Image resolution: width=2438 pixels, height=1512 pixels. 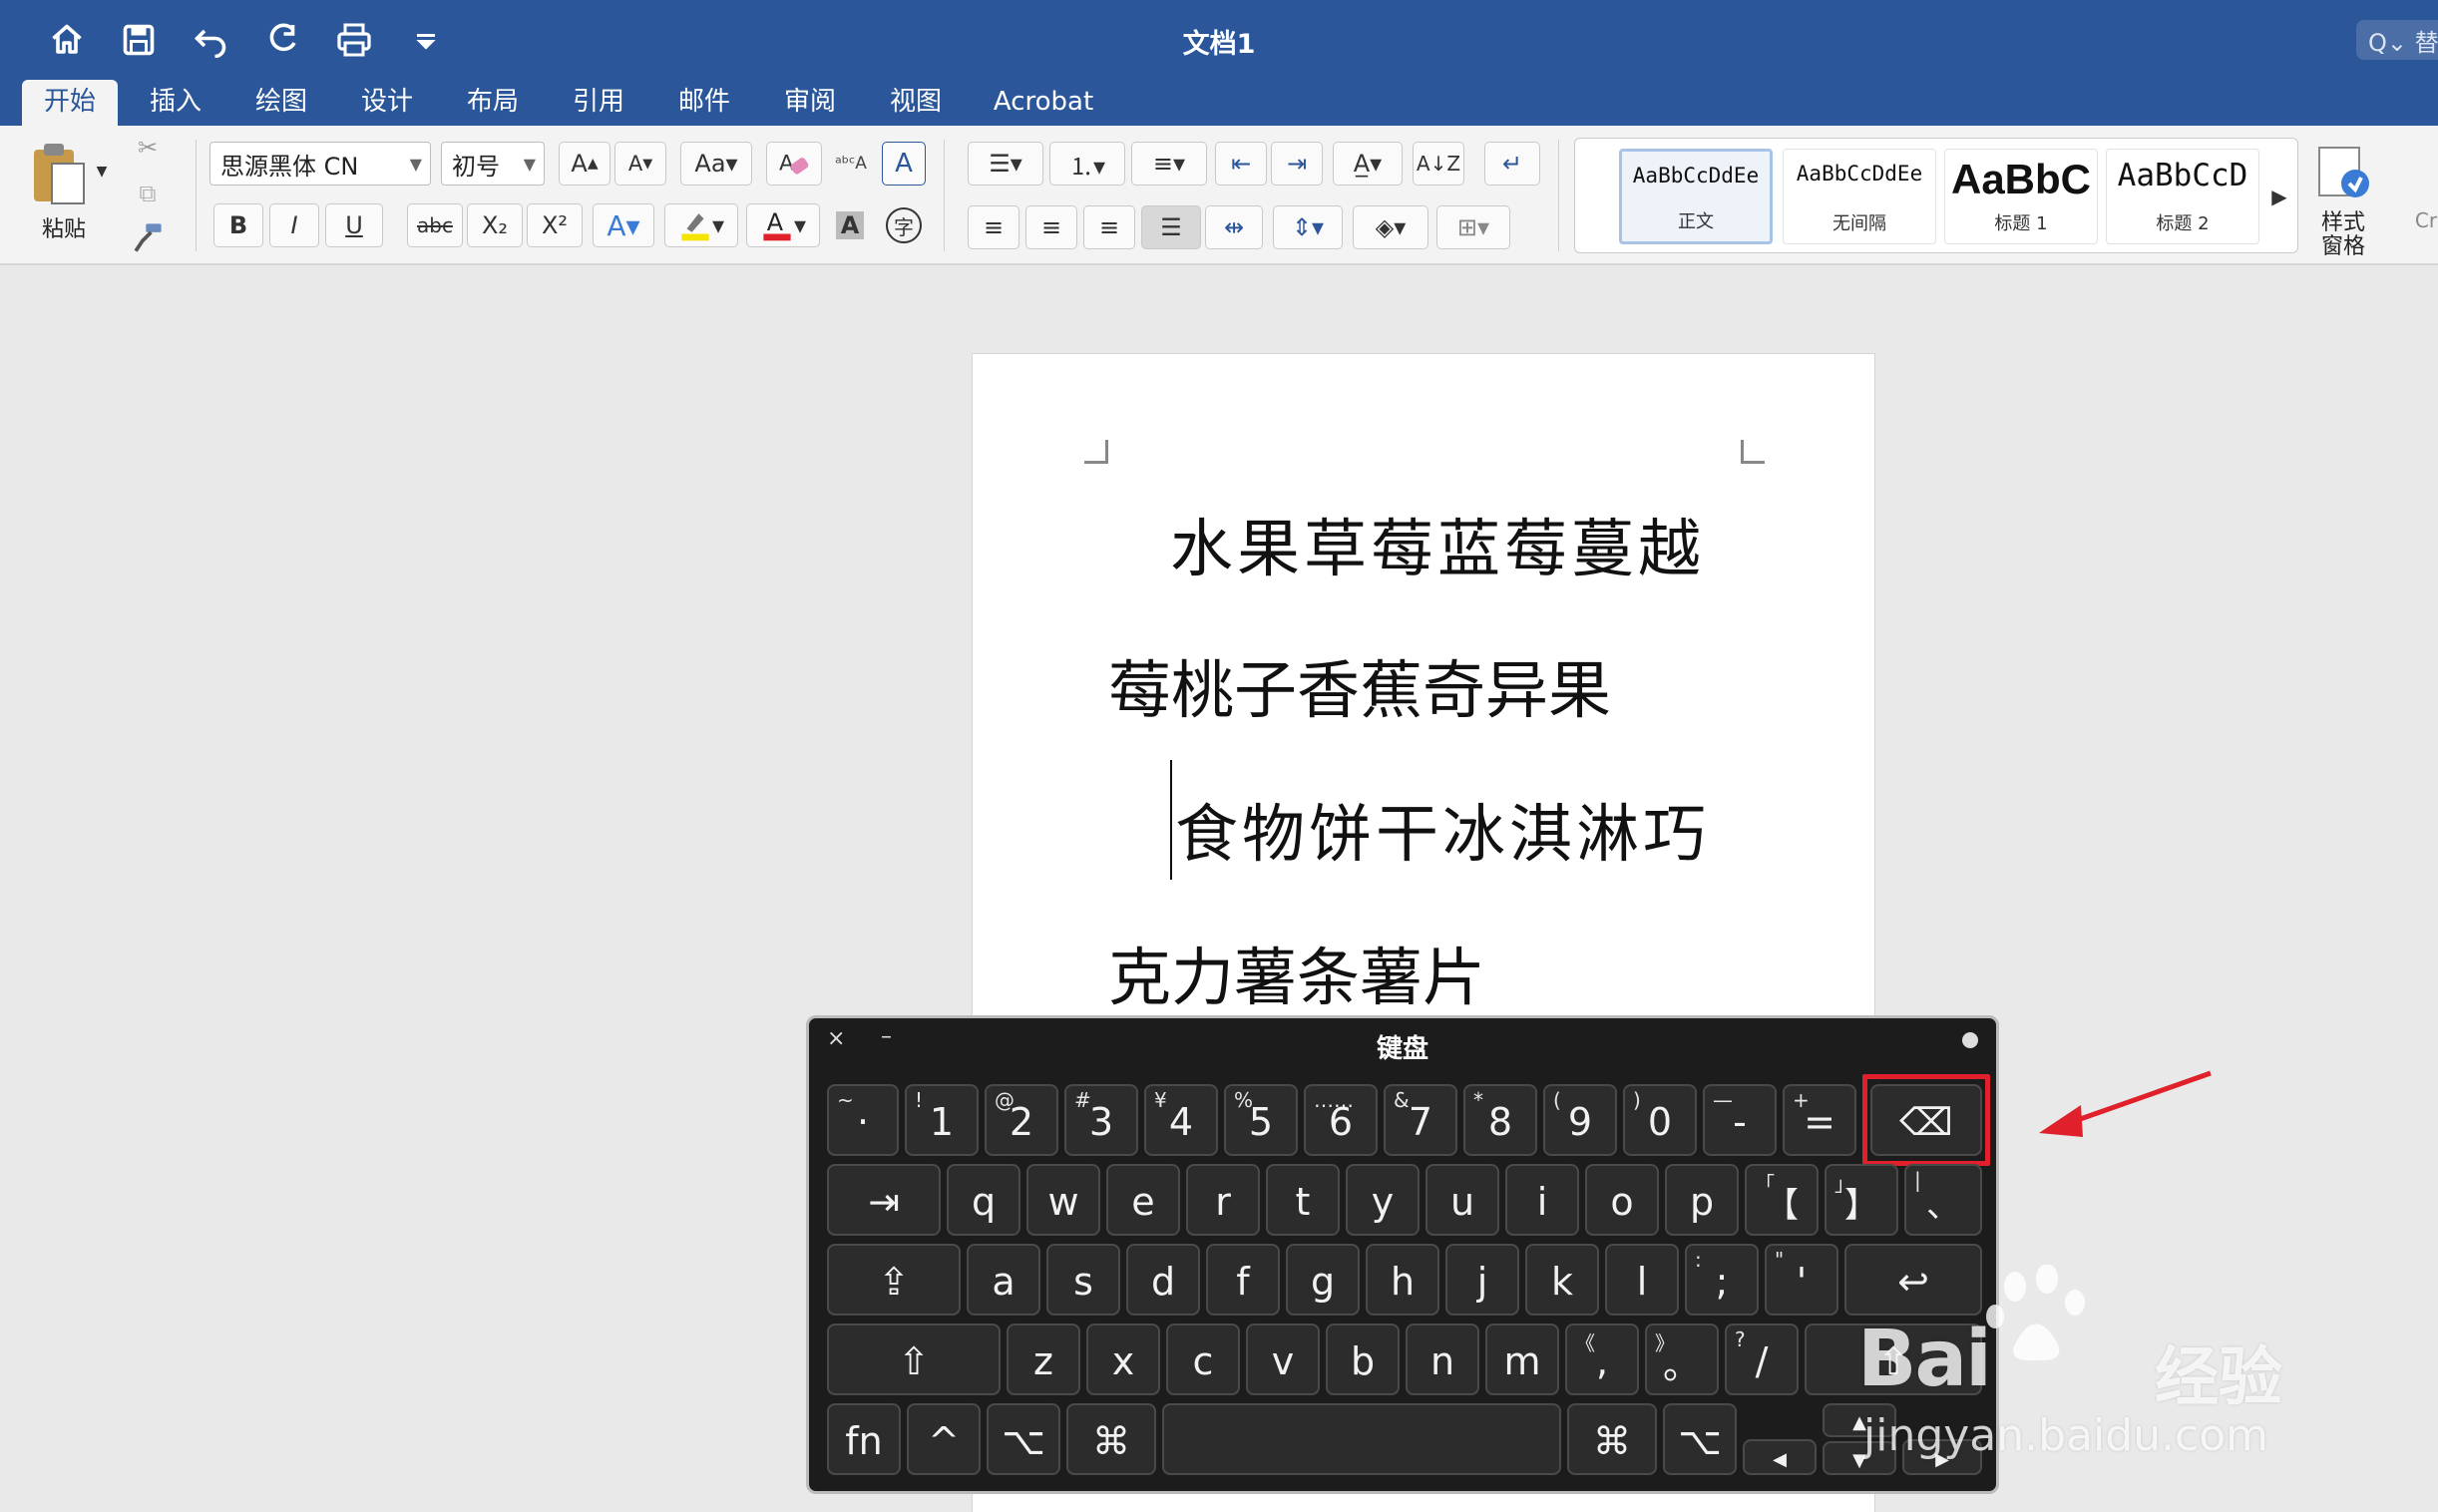 I want to click on tab-draw: 绘图, so click(x=281, y=103).